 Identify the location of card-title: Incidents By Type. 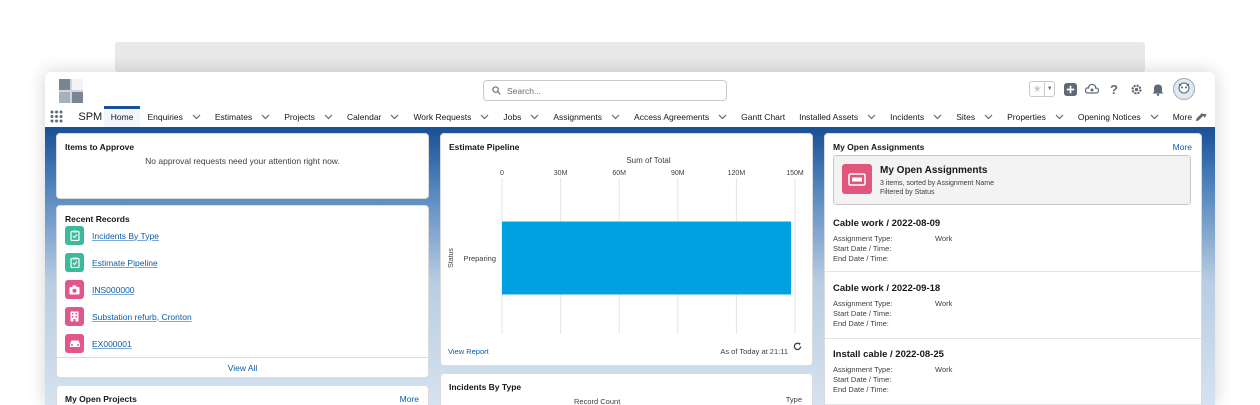
(485, 387).